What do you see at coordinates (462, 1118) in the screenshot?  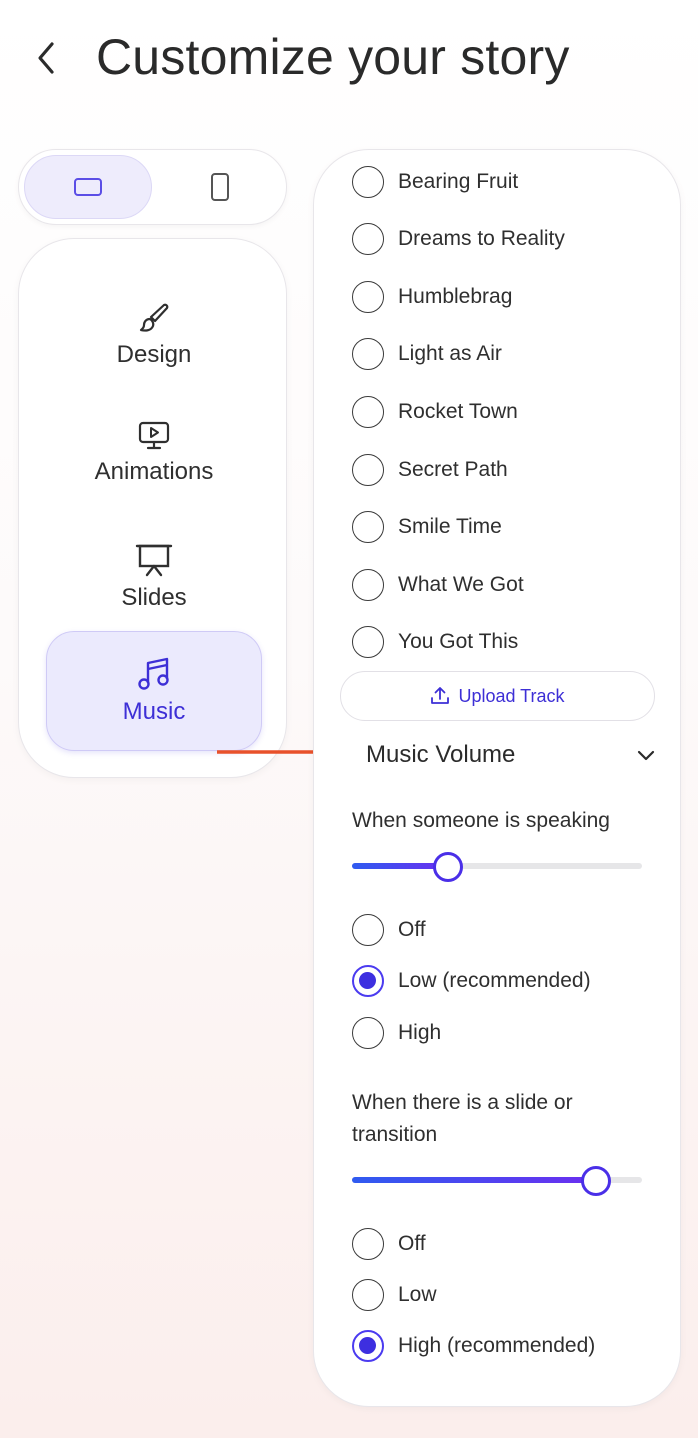 I see `transition-volume-label: When there is a slide or transition` at bounding box center [462, 1118].